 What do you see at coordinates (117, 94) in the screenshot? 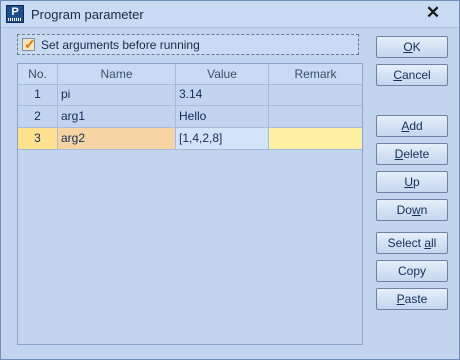
I see `name-cell: pi` at bounding box center [117, 94].